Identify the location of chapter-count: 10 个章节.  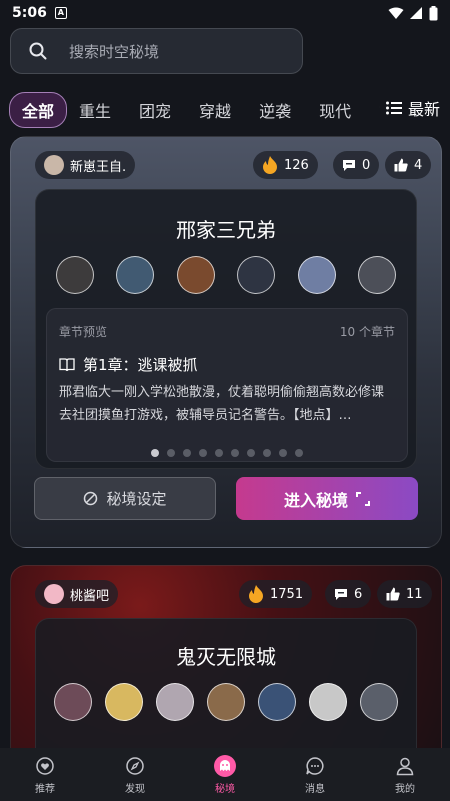
(367, 332).